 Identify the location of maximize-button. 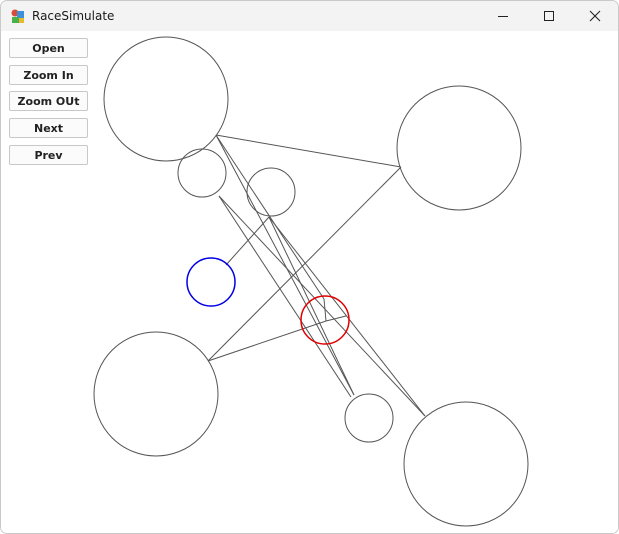
(549, 16).